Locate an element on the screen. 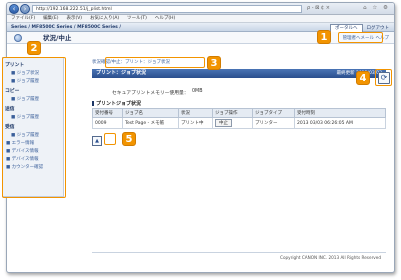 This screenshot has width=401, height=280. job-action-cell: 中止 is located at coordinates (232, 123).